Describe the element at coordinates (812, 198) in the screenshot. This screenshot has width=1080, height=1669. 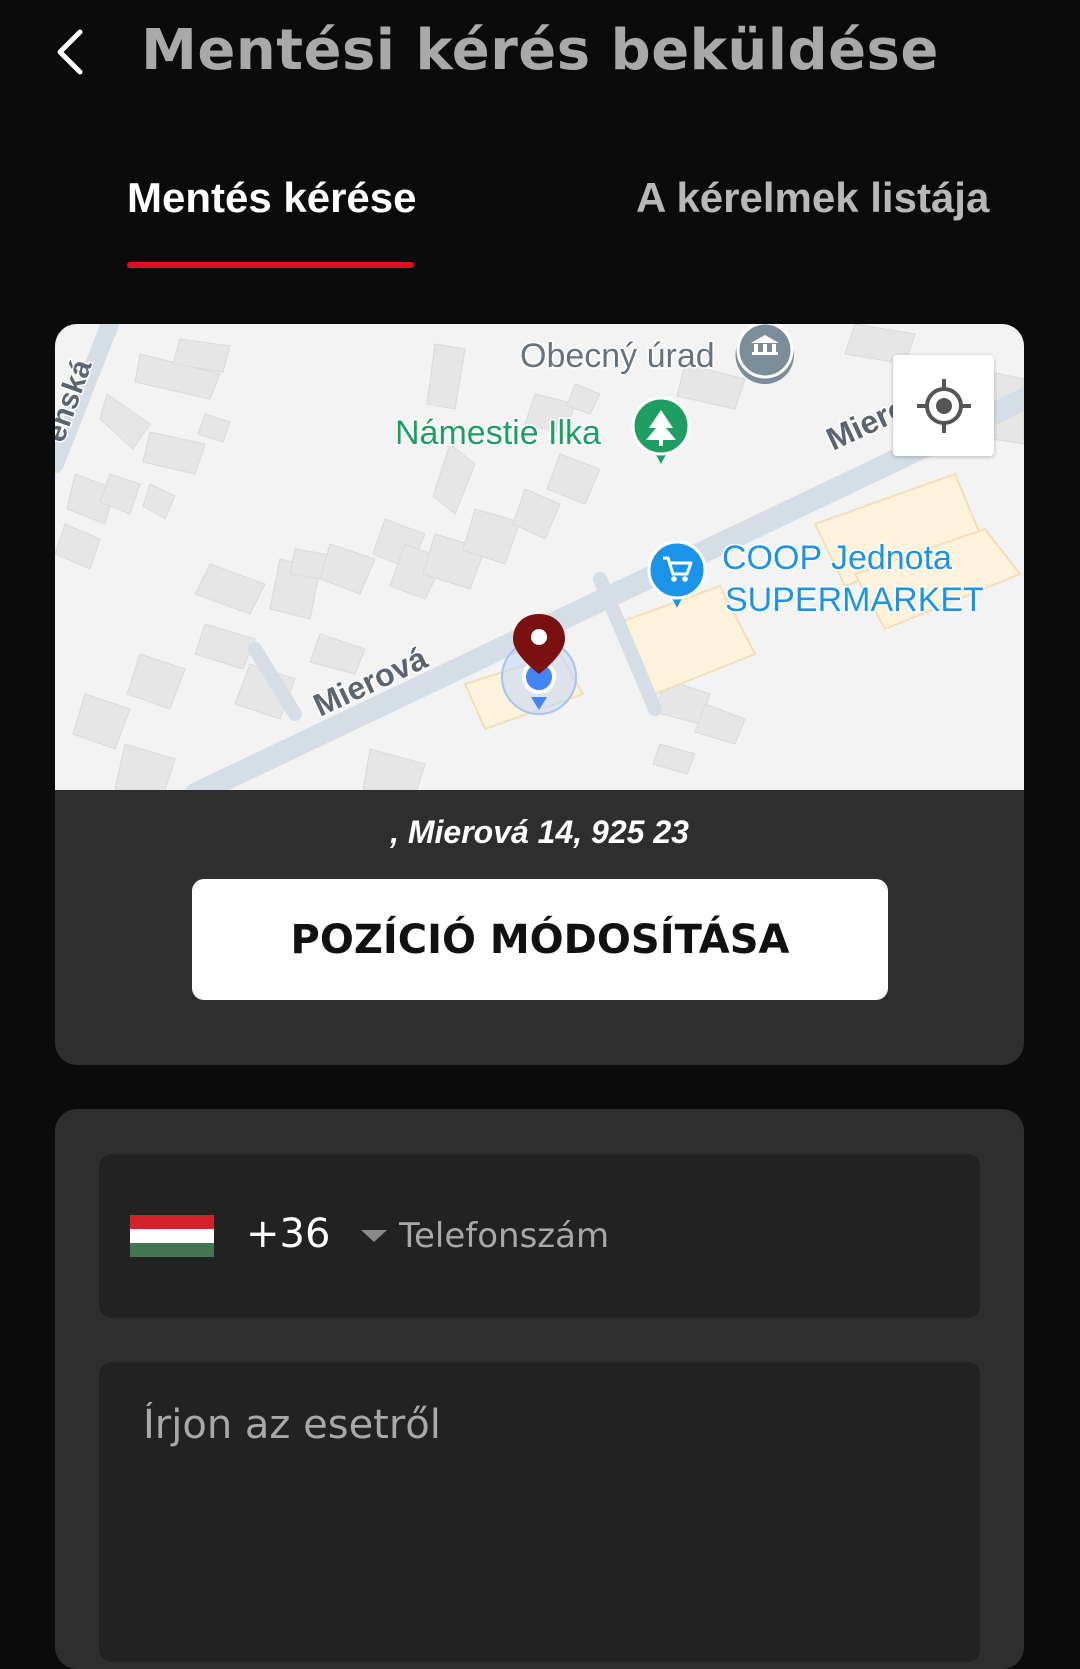
I see `tab-request-list: A kérelmek listája` at that location.